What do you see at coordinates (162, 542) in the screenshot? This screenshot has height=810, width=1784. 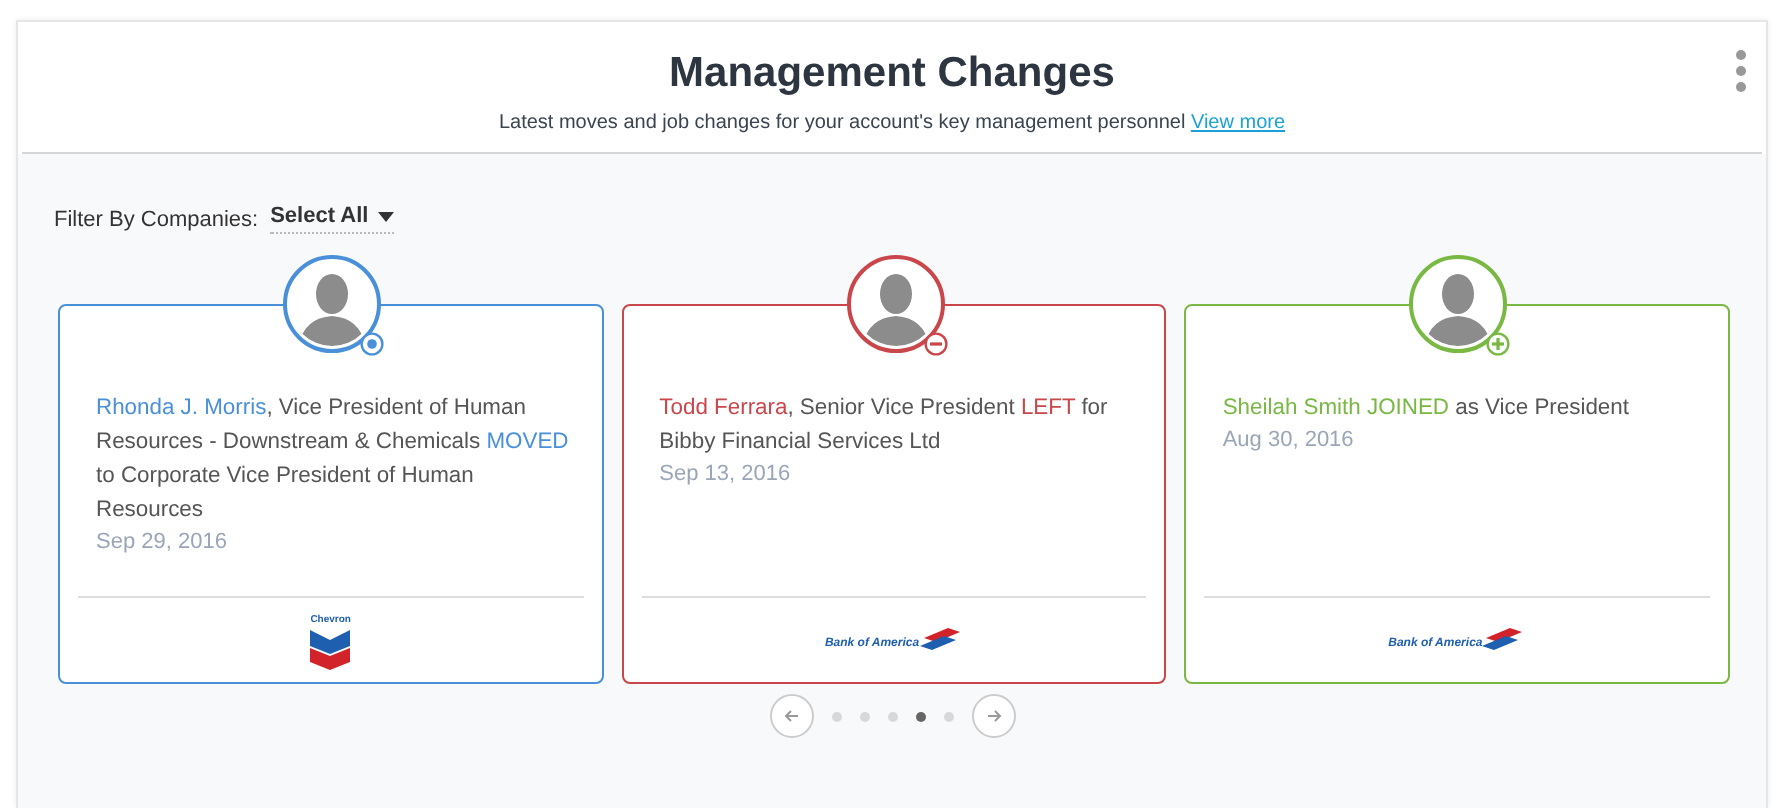 I see `change-date: Sep 29, 2016` at bounding box center [162, 542].